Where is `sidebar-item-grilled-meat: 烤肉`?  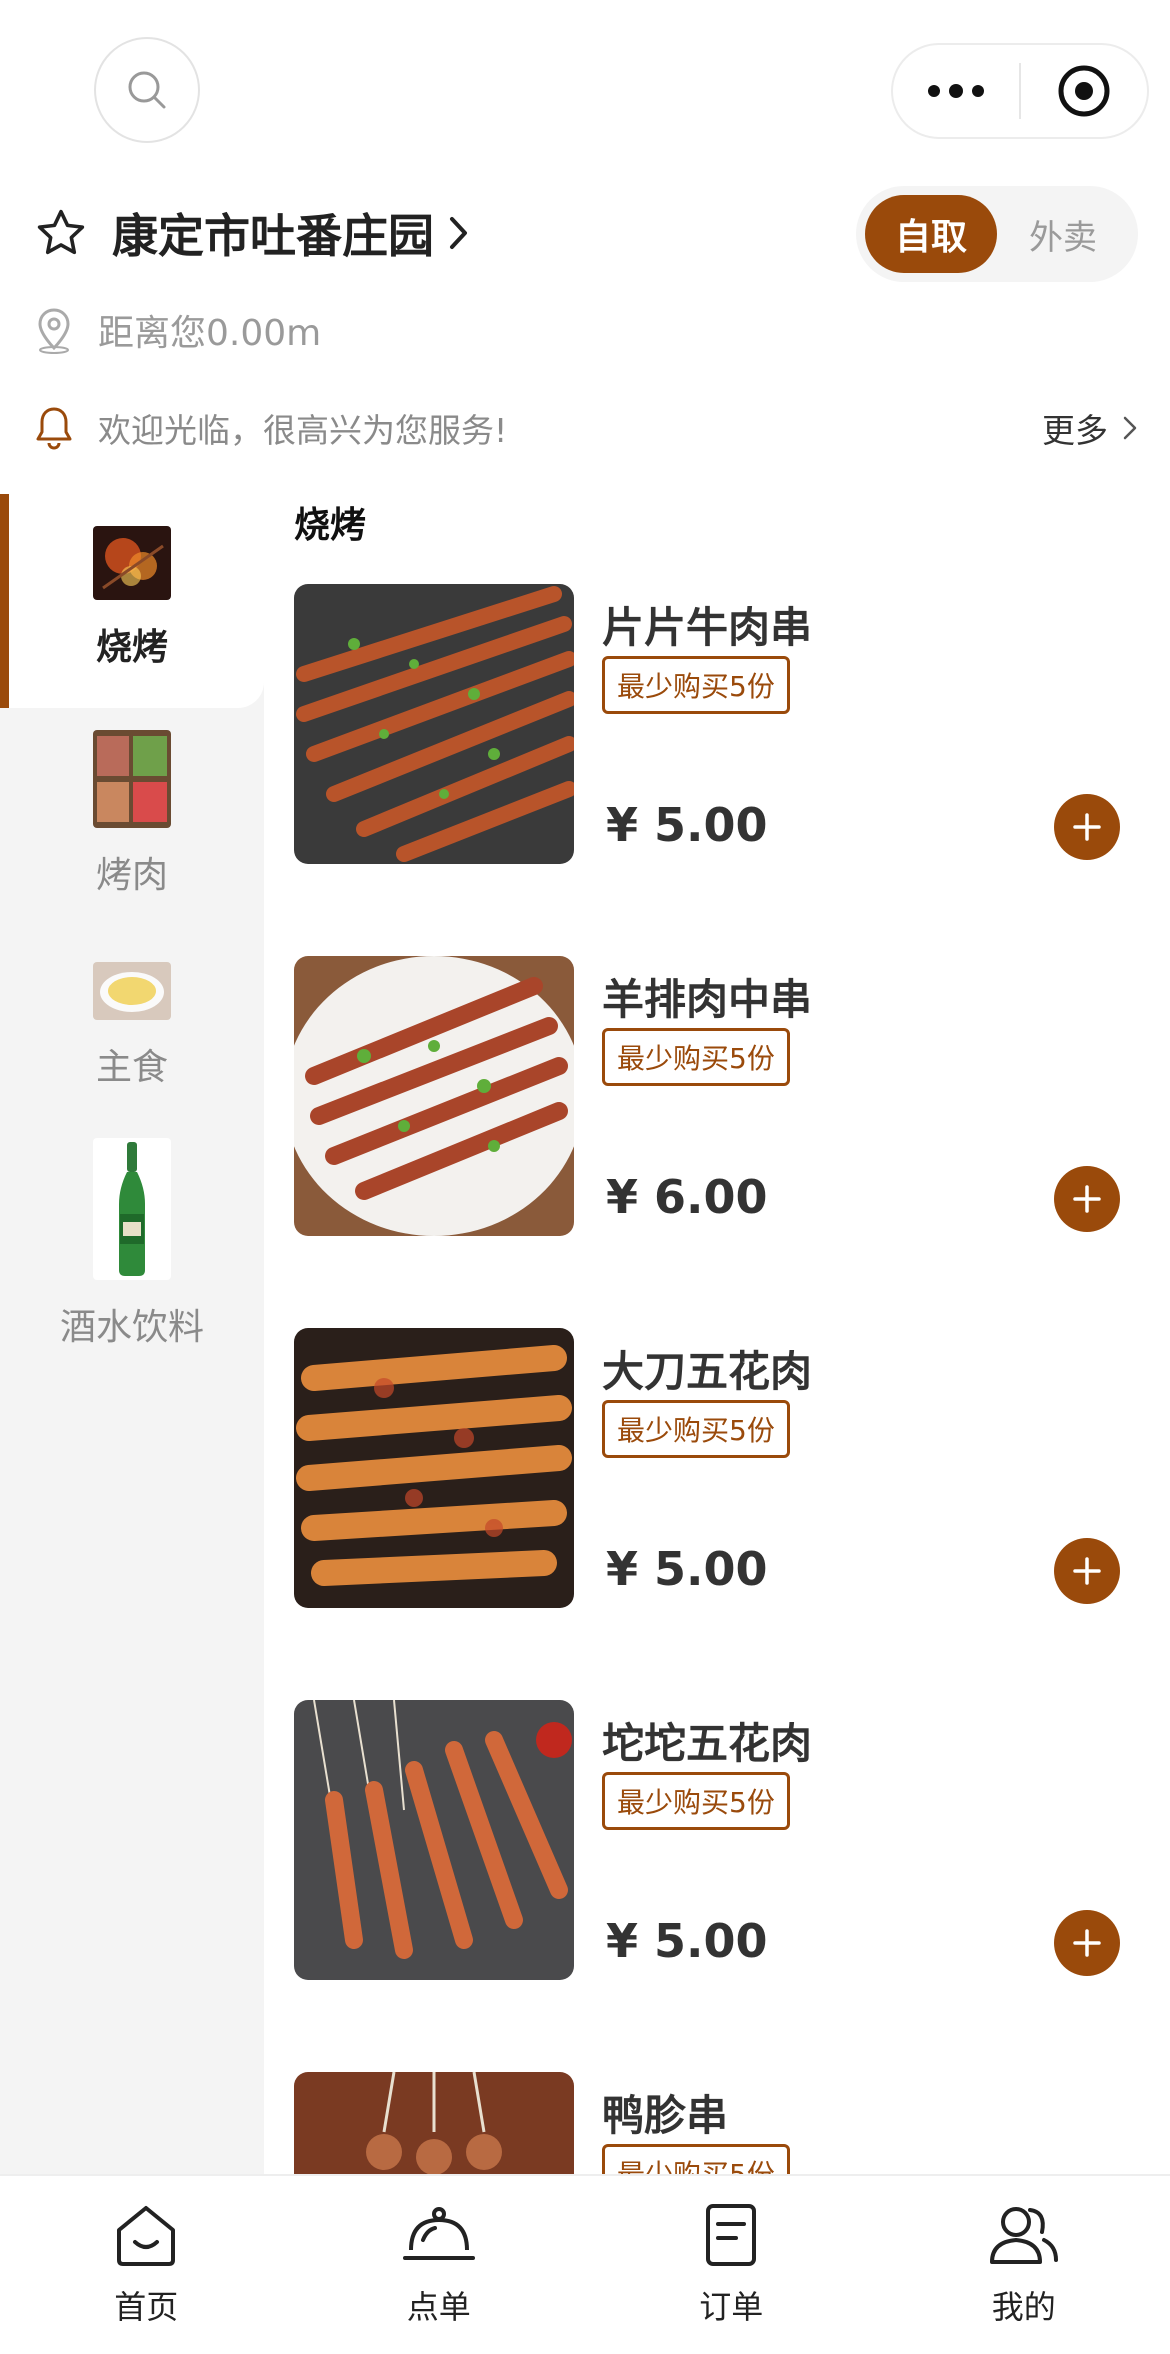 sidebar-item-grilled-meat: 烤肉 is located at coordinates (132, 825).